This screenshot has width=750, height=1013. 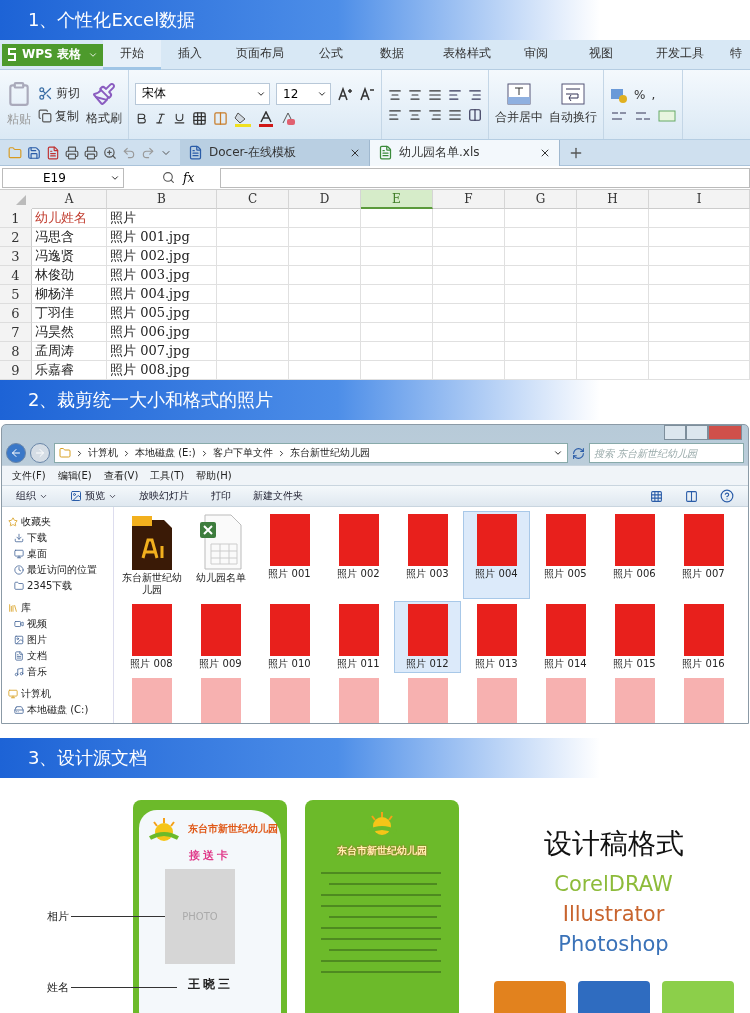 I want to click on toolbar-button: 新建文件夹, so click(x=278, y=496).